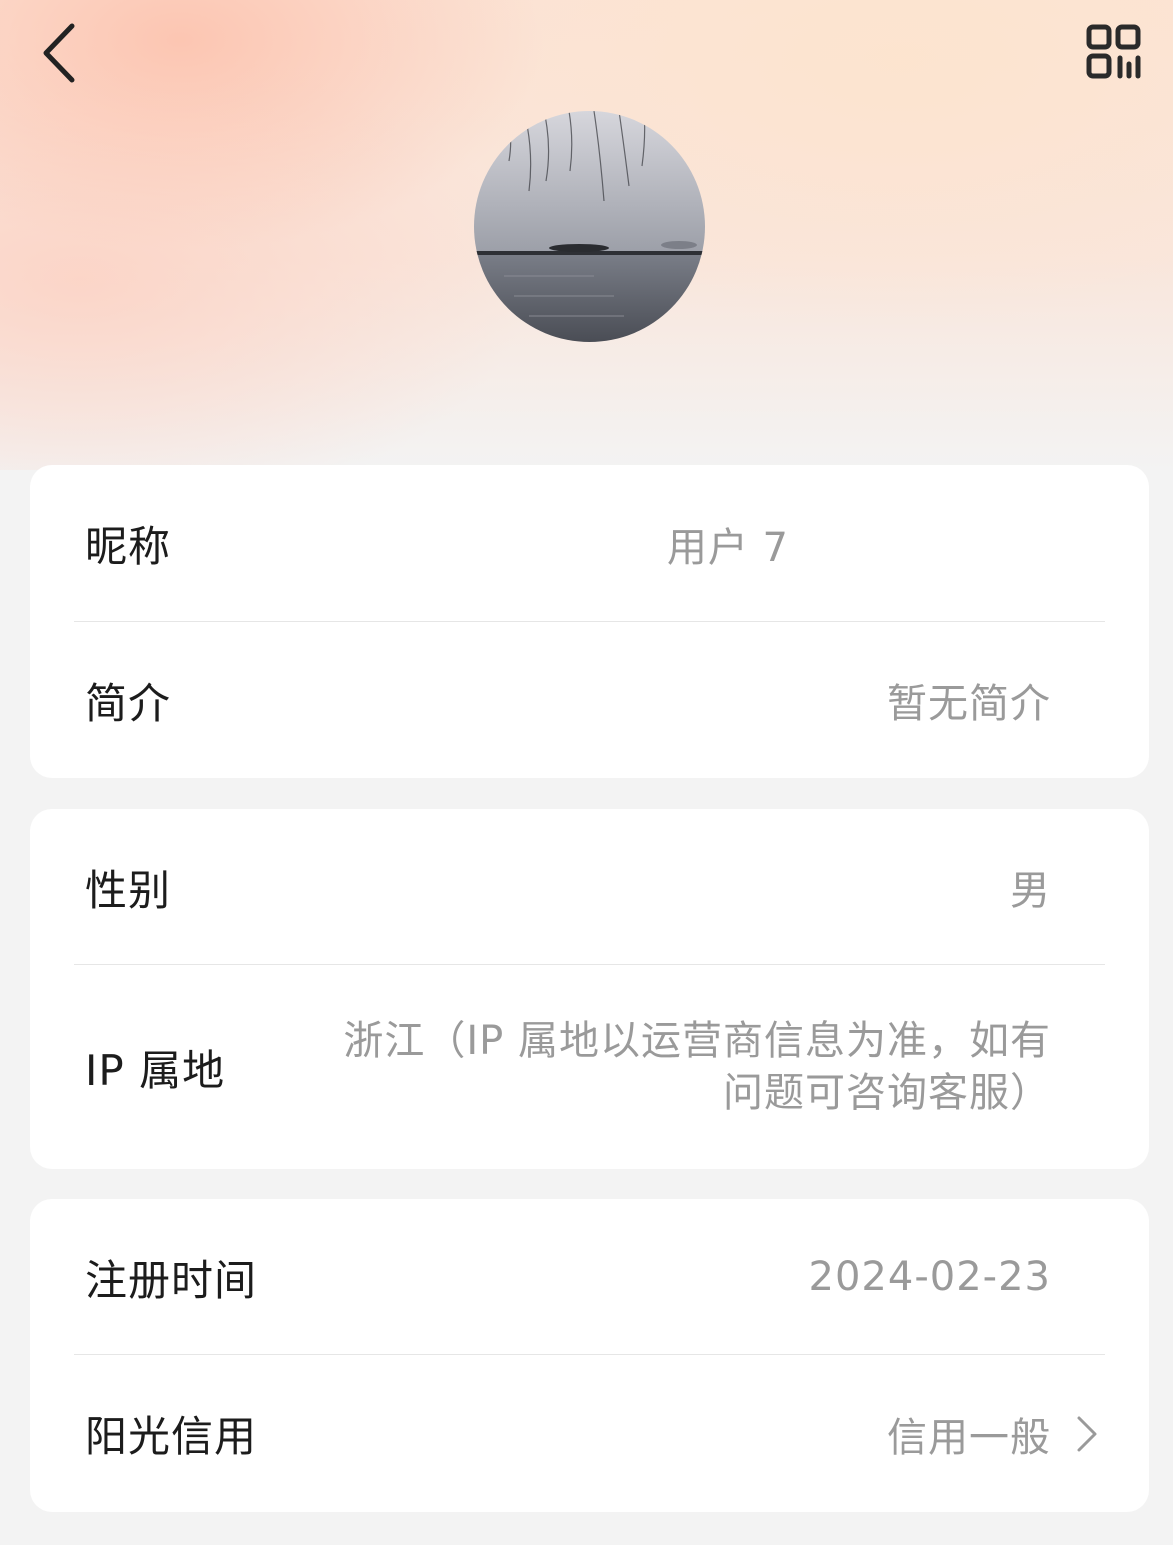 The image size is (1173, 1545). Describe the element at coordinates (969, 704) in the screenshot. I see `bio-value: 暂无简介` at that location.